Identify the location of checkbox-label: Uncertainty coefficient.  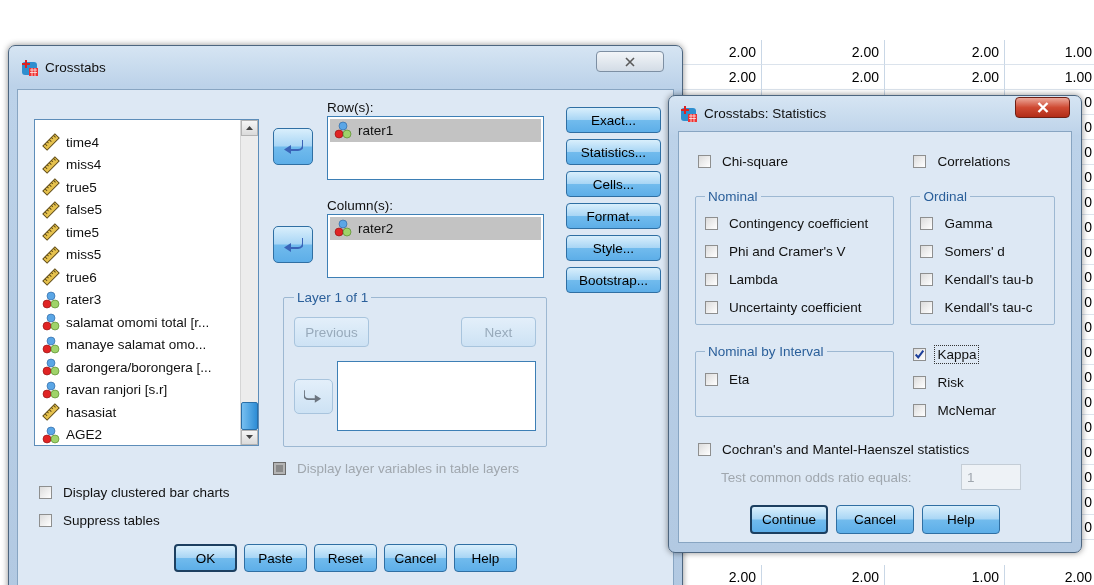
(795, 307).